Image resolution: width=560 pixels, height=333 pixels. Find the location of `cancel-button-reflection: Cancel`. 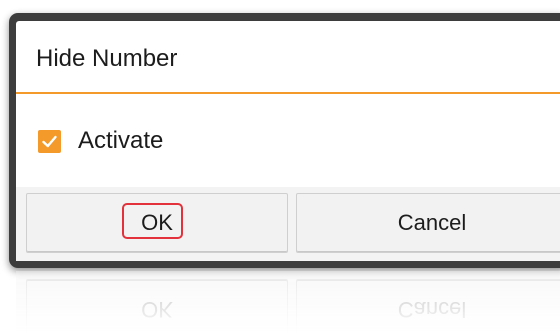

cancel-button-reflection: Cancel is located at coordinates (428, 306).